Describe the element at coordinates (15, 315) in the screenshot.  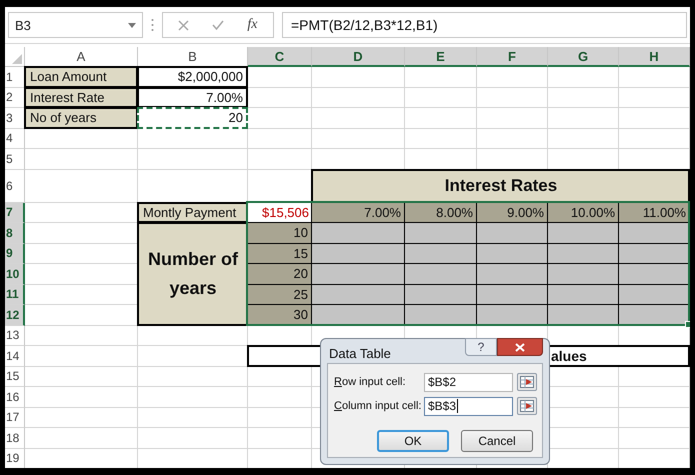
I see `row-header: 12` at that location.